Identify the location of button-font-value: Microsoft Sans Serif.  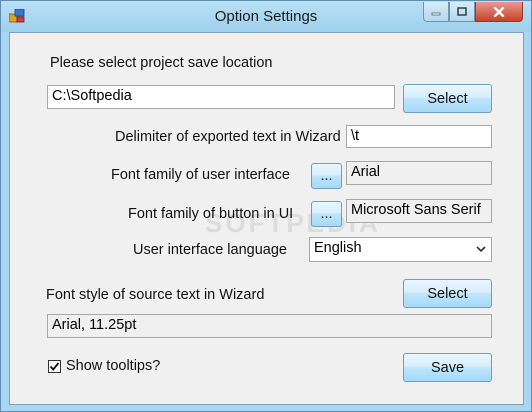
(419, 211).